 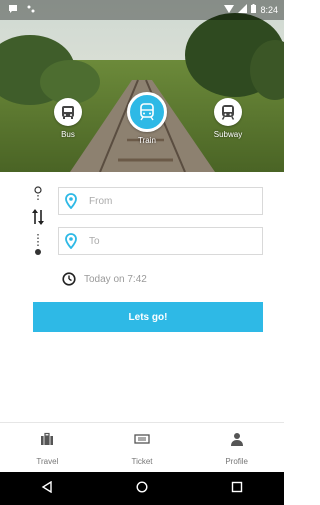 What do you see at coordinates (68, 134) in the screenshot?
I see `transport-label-bus: Bus` at bounding box center [68, 134].